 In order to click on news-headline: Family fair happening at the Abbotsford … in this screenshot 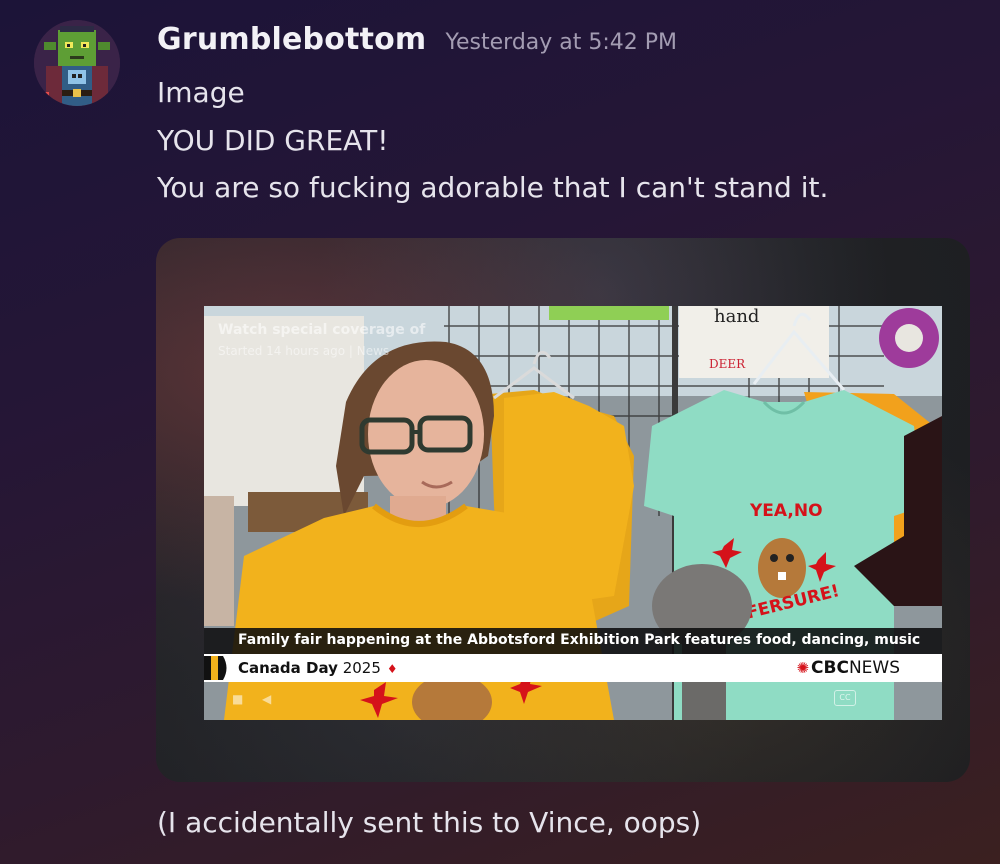, I will do `click(579, 640)`.